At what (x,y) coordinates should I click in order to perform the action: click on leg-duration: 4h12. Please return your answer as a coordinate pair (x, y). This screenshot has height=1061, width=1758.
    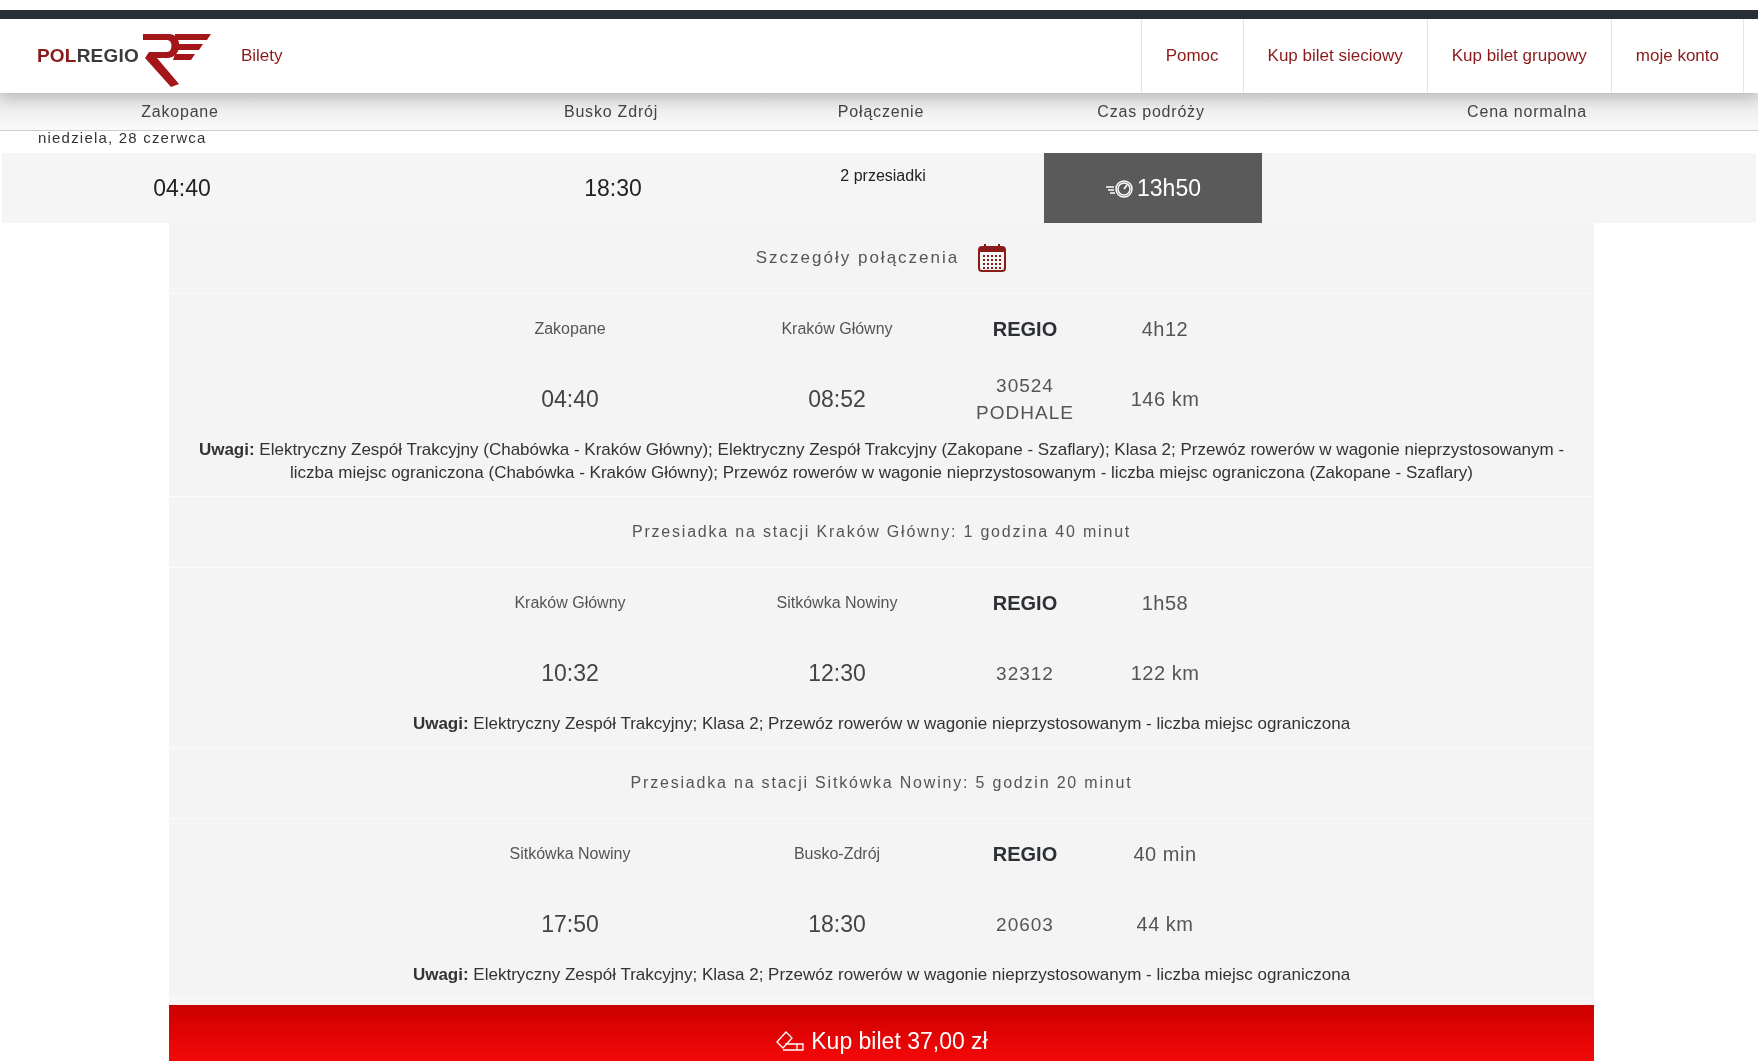
    Looking at the image, I should click on (1165, 329).